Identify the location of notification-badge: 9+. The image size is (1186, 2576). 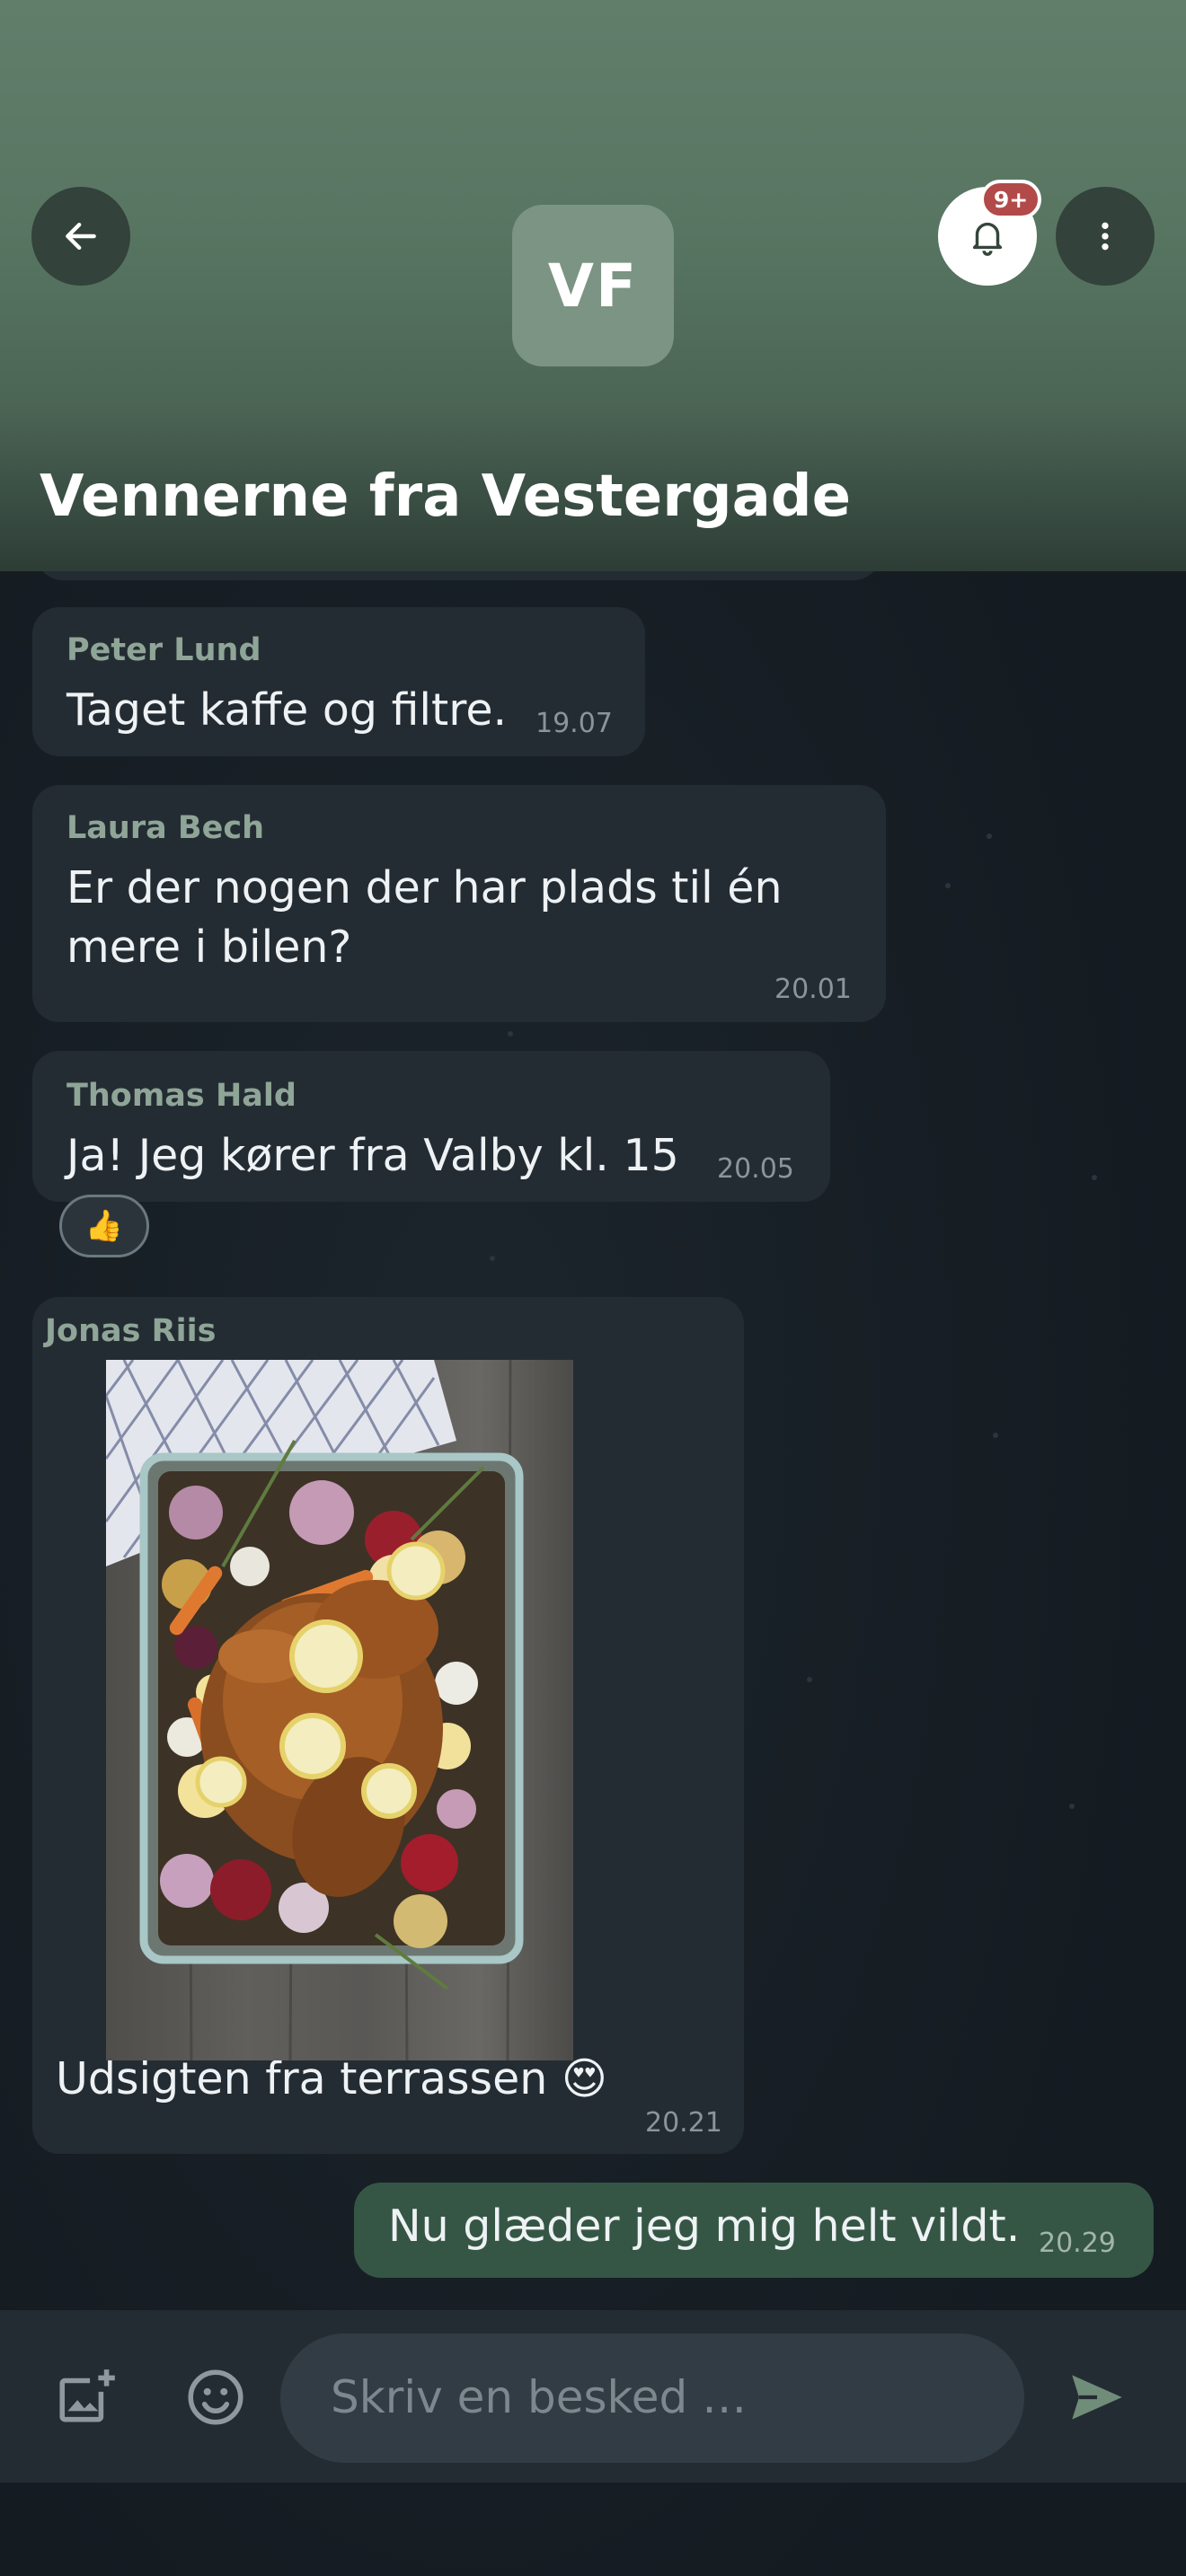
(1010, 199).